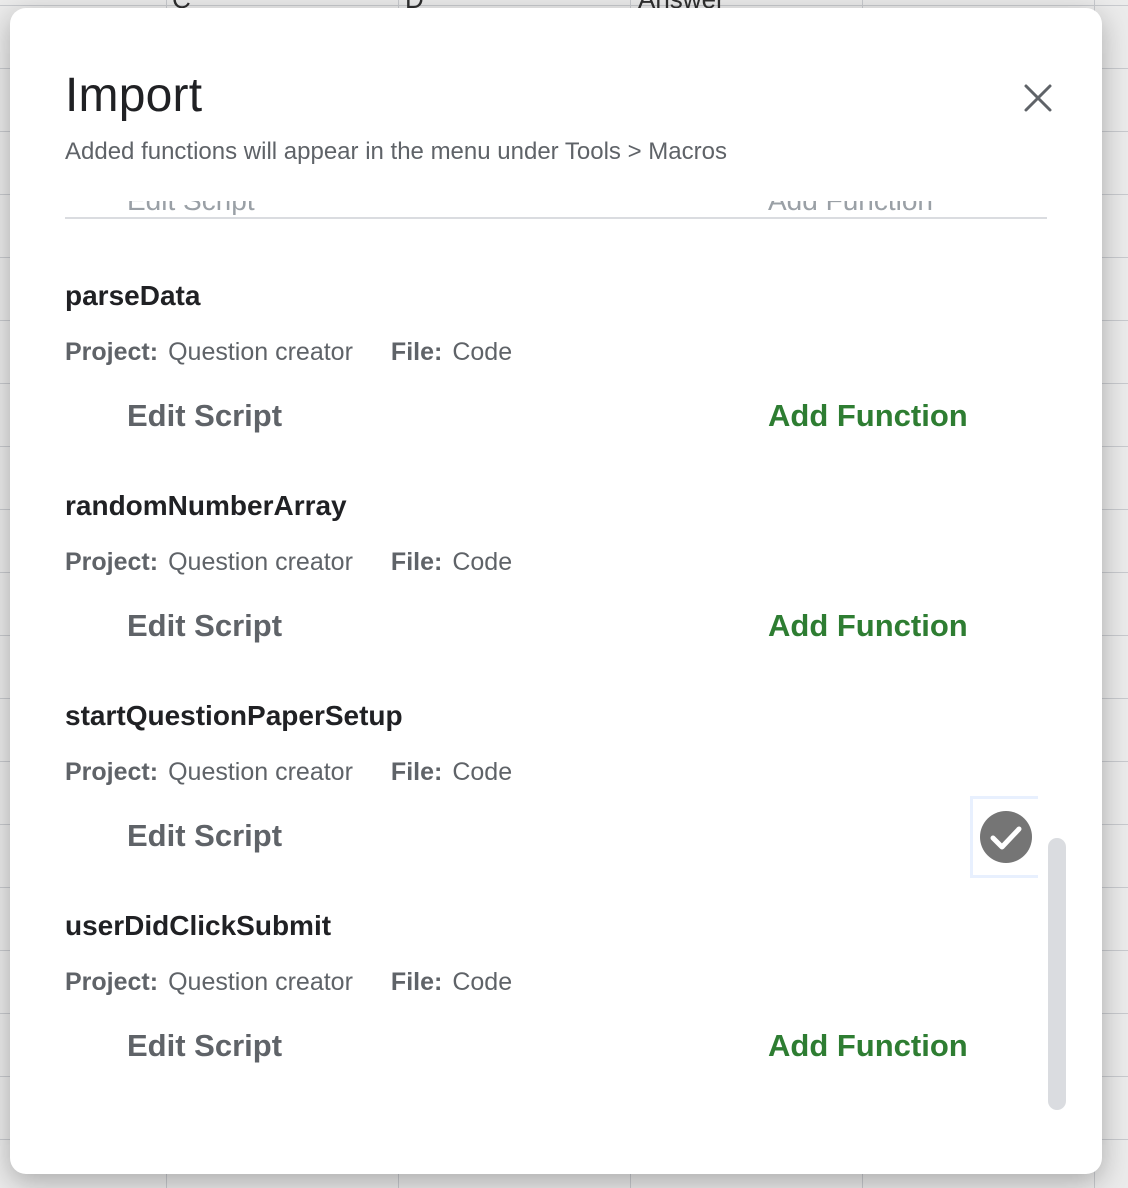 The image size is (1128, 1188). I want to click on added-indicator, so click(1004, 837).